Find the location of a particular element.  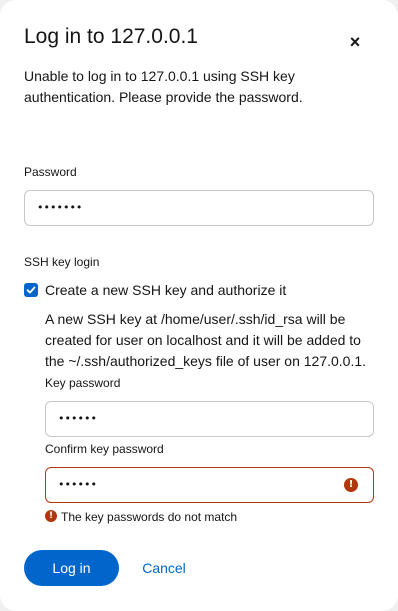

checkmark-icon is located at coordinates (31, 290).